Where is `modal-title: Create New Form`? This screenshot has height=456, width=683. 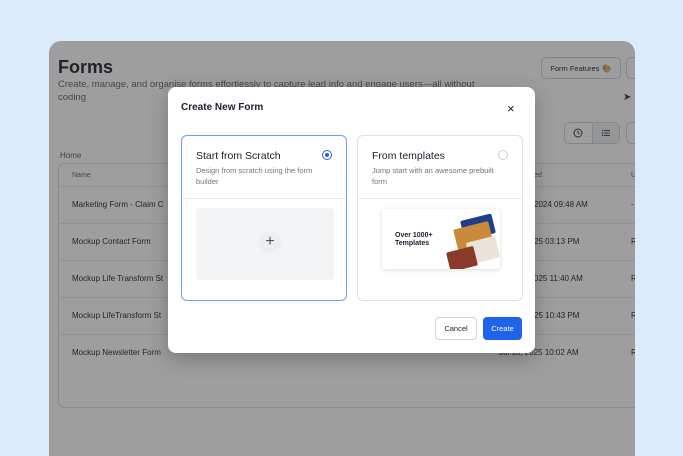 modal-title: Create New Form is located at coordinates (222, 107).